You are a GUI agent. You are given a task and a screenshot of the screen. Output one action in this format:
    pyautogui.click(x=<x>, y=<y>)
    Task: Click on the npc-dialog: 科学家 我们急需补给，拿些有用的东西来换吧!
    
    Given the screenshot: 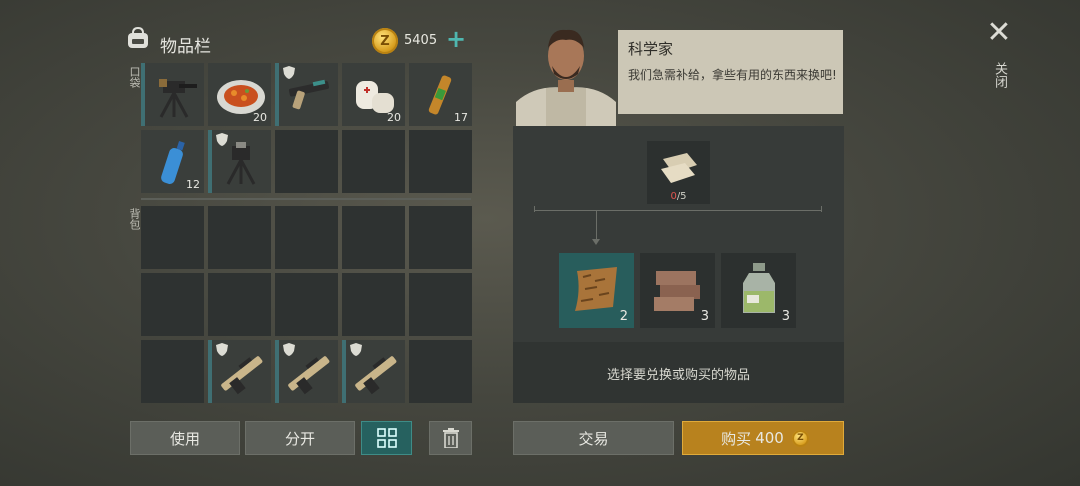 What is the action you would take?
    pyautogui.click(x=730, y=72)
    